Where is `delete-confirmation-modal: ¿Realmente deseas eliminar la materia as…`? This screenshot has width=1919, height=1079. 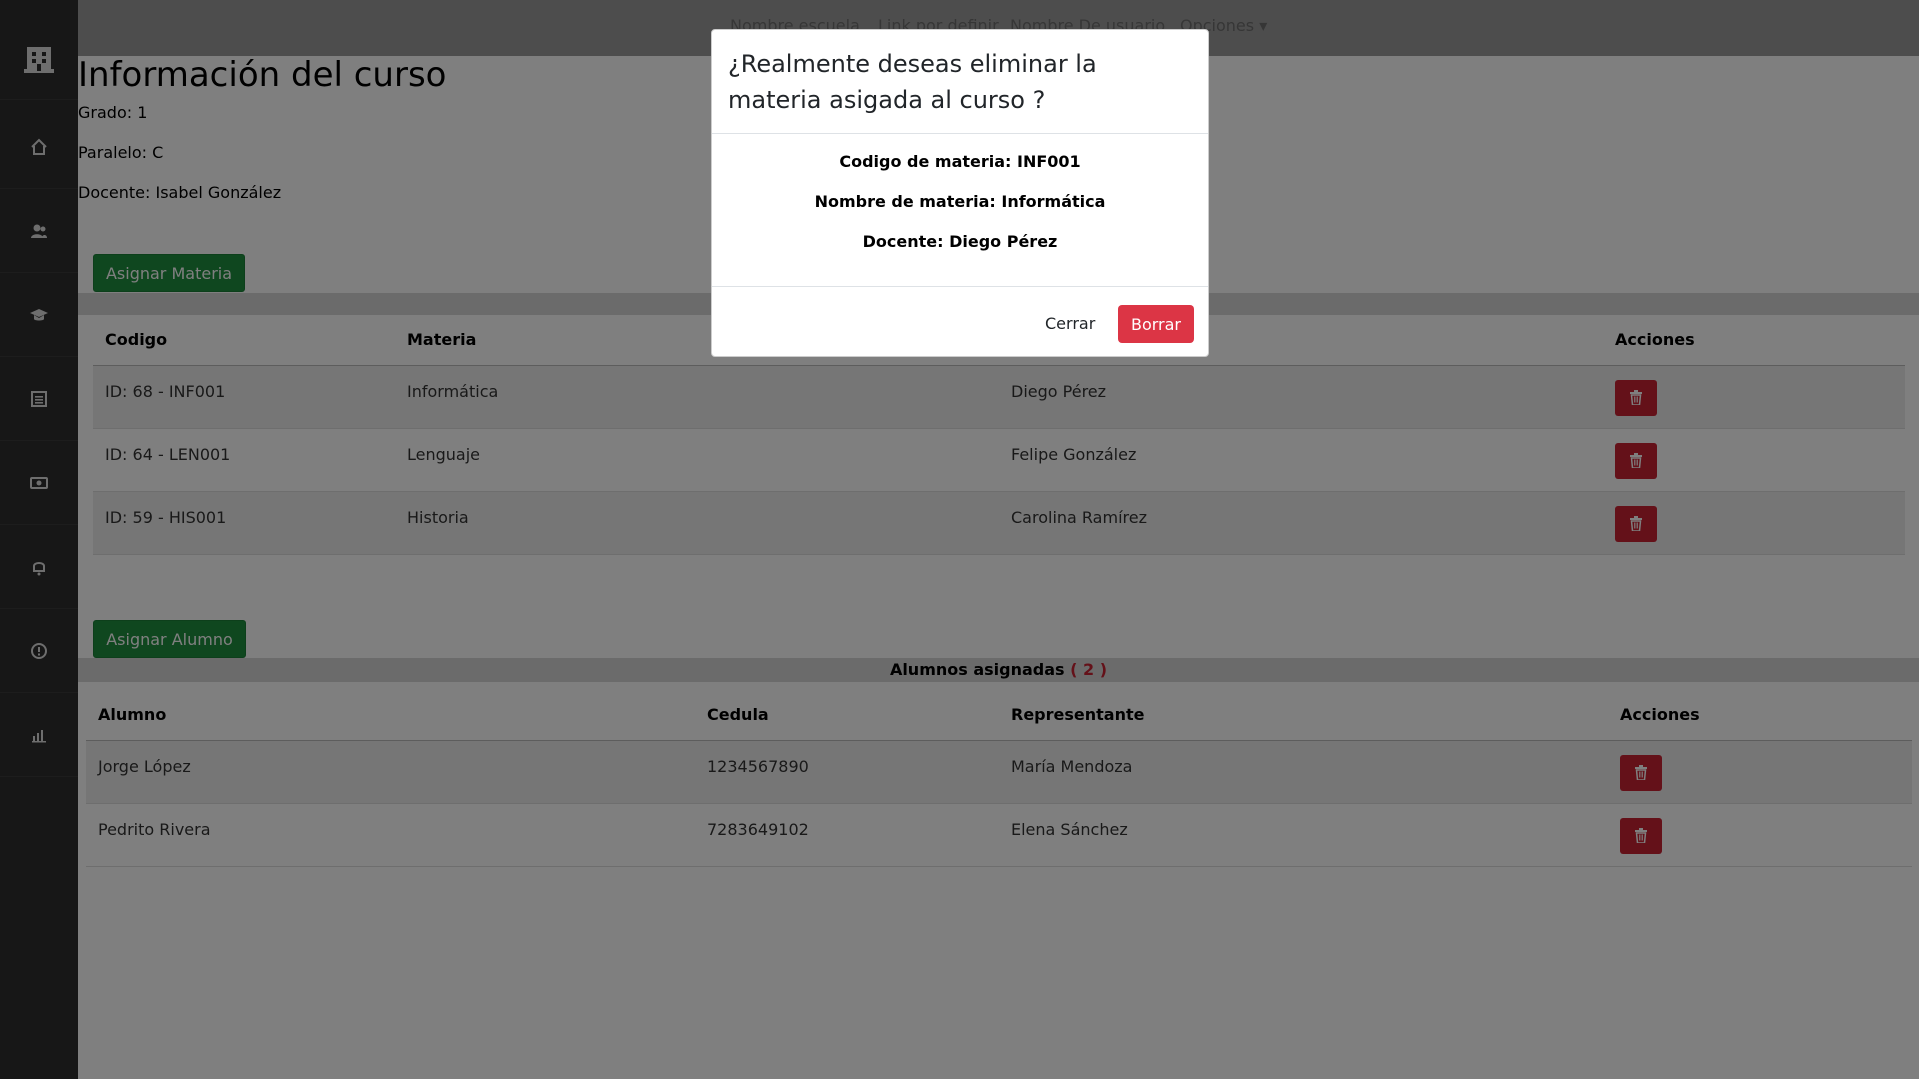 delete-confirmation-modal: ¿Realmente deseas eliminar la materia as… is located at coordinates (960, 193).